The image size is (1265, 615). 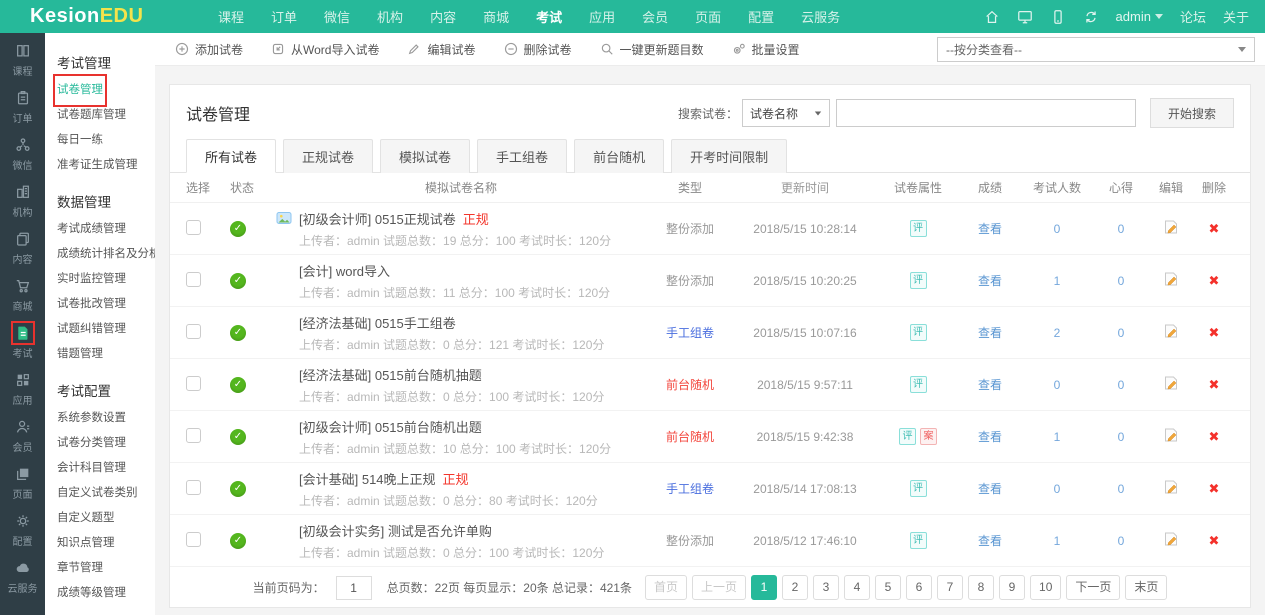 I want to click on last-page-button: 末页, so click(x=1146, y=587).